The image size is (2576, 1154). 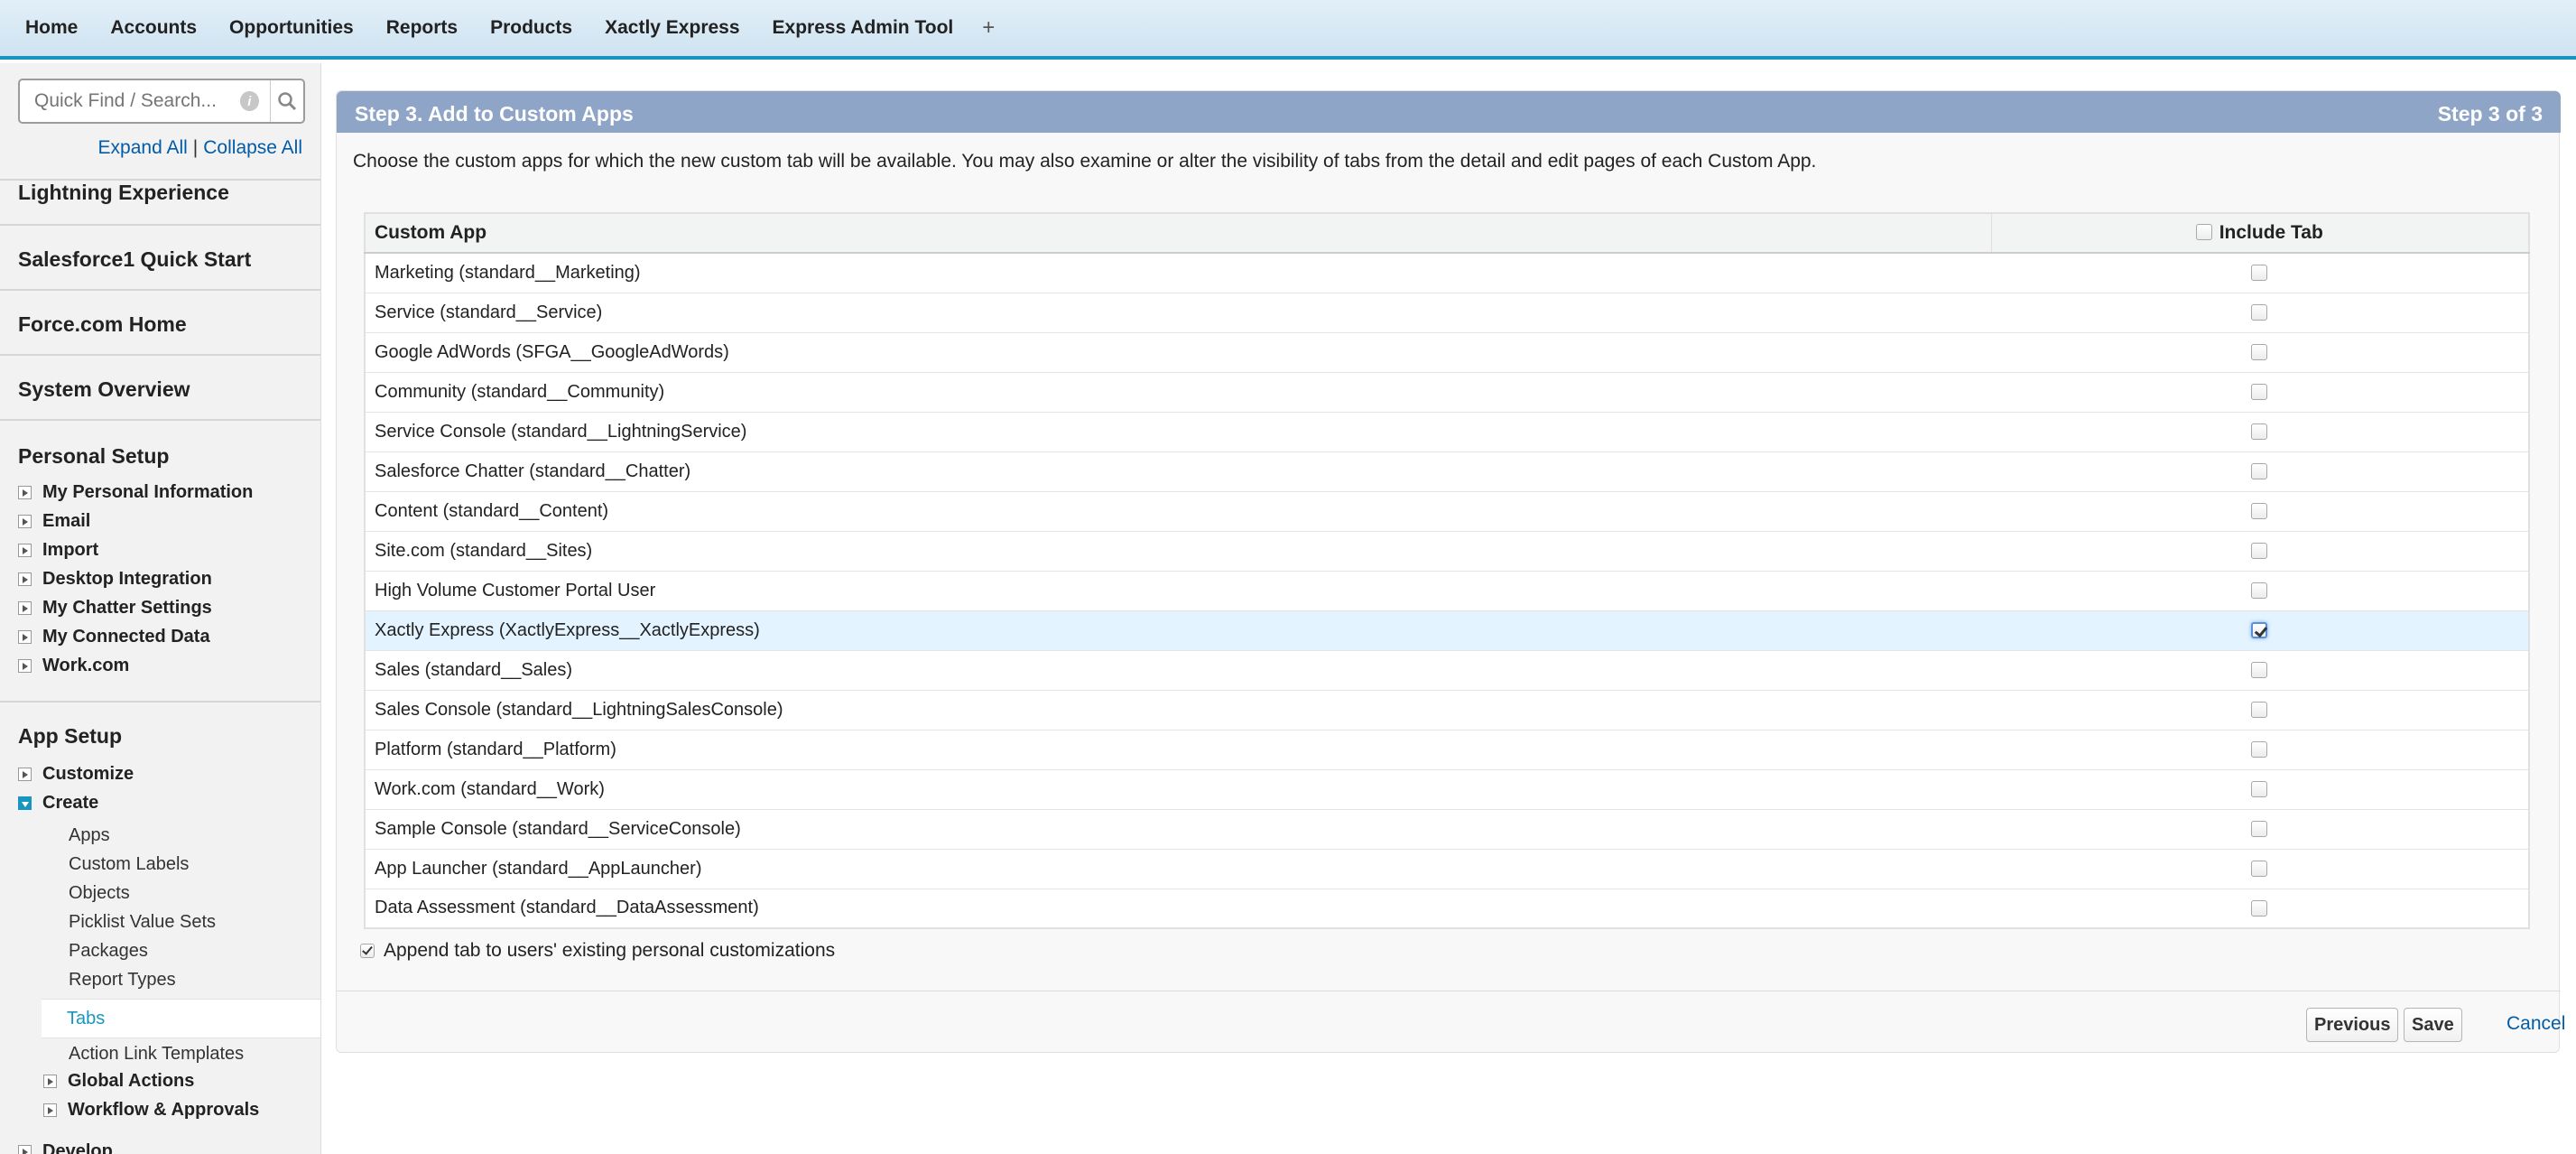 I want to click on tab-opportunities: Opportunities, so click(x=291, y=29).